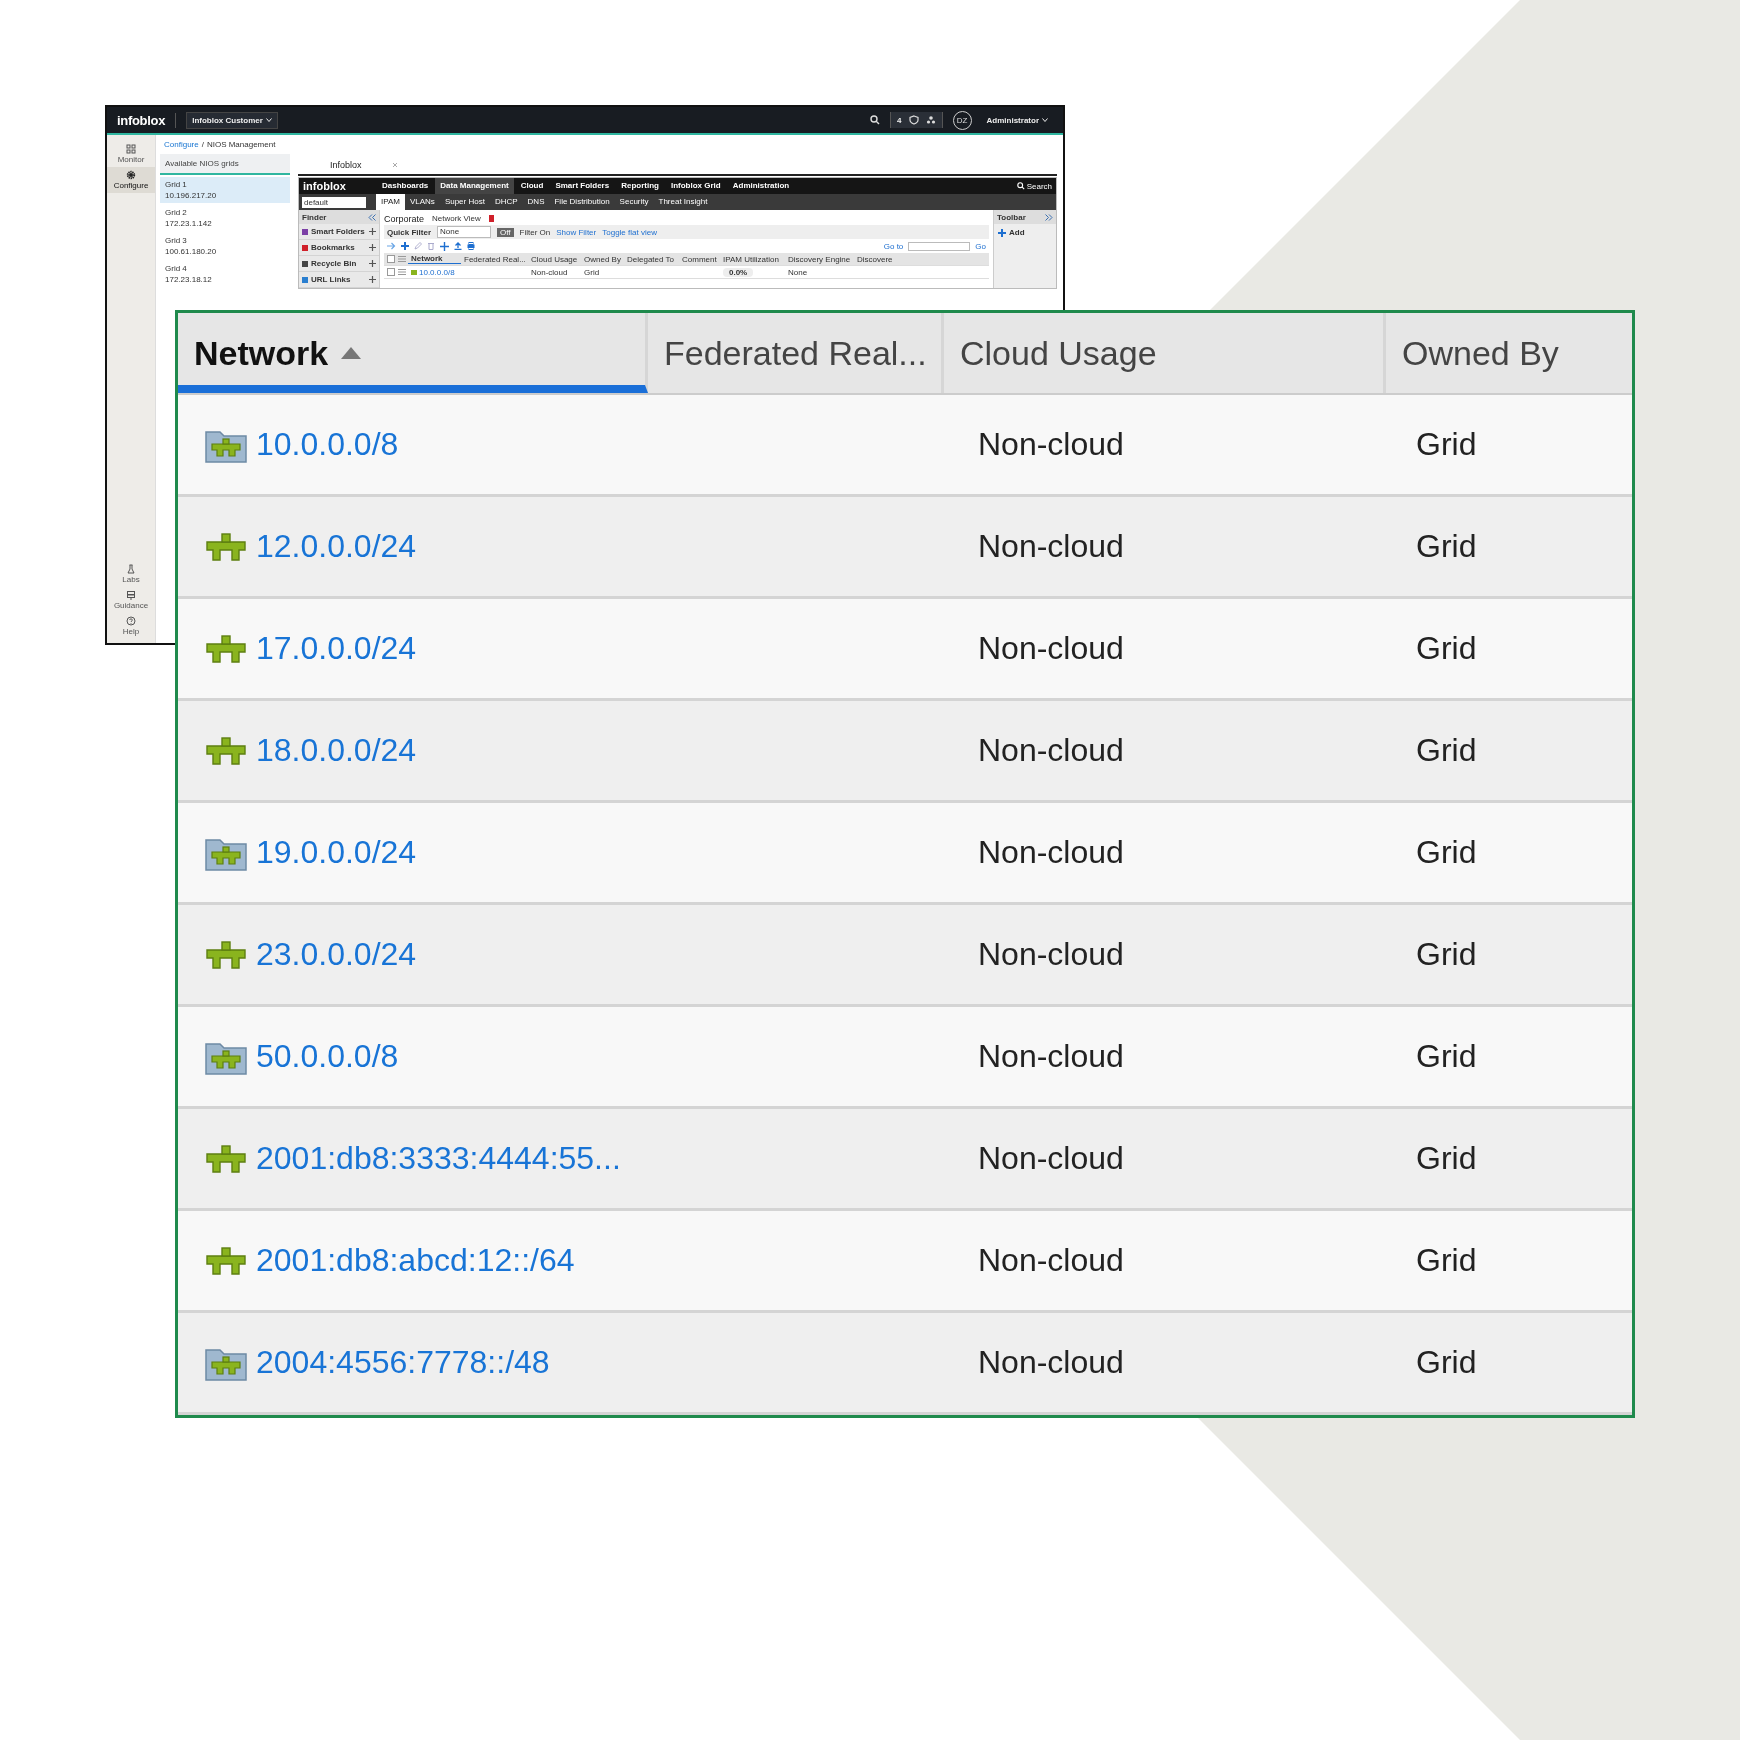 The image size is (1740, 1740). Describe the element at coordinates (683, 202) in the screenshot. I see `sub-tab: Threat Insight` at that location.